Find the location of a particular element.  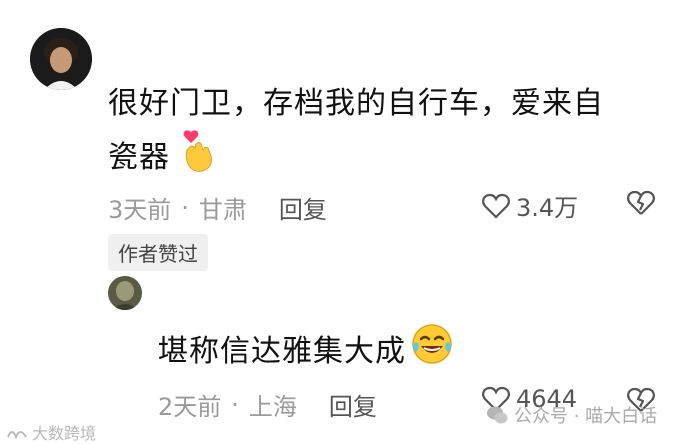

author-liked-badge: 作者赞过 is located at coordinates (158, 252).